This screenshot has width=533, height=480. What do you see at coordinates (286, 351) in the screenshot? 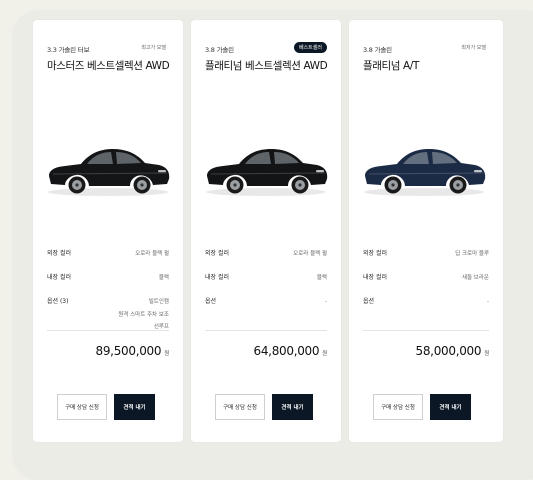
I see `price-value: 64,800,000` at bounding box center [286, 351].